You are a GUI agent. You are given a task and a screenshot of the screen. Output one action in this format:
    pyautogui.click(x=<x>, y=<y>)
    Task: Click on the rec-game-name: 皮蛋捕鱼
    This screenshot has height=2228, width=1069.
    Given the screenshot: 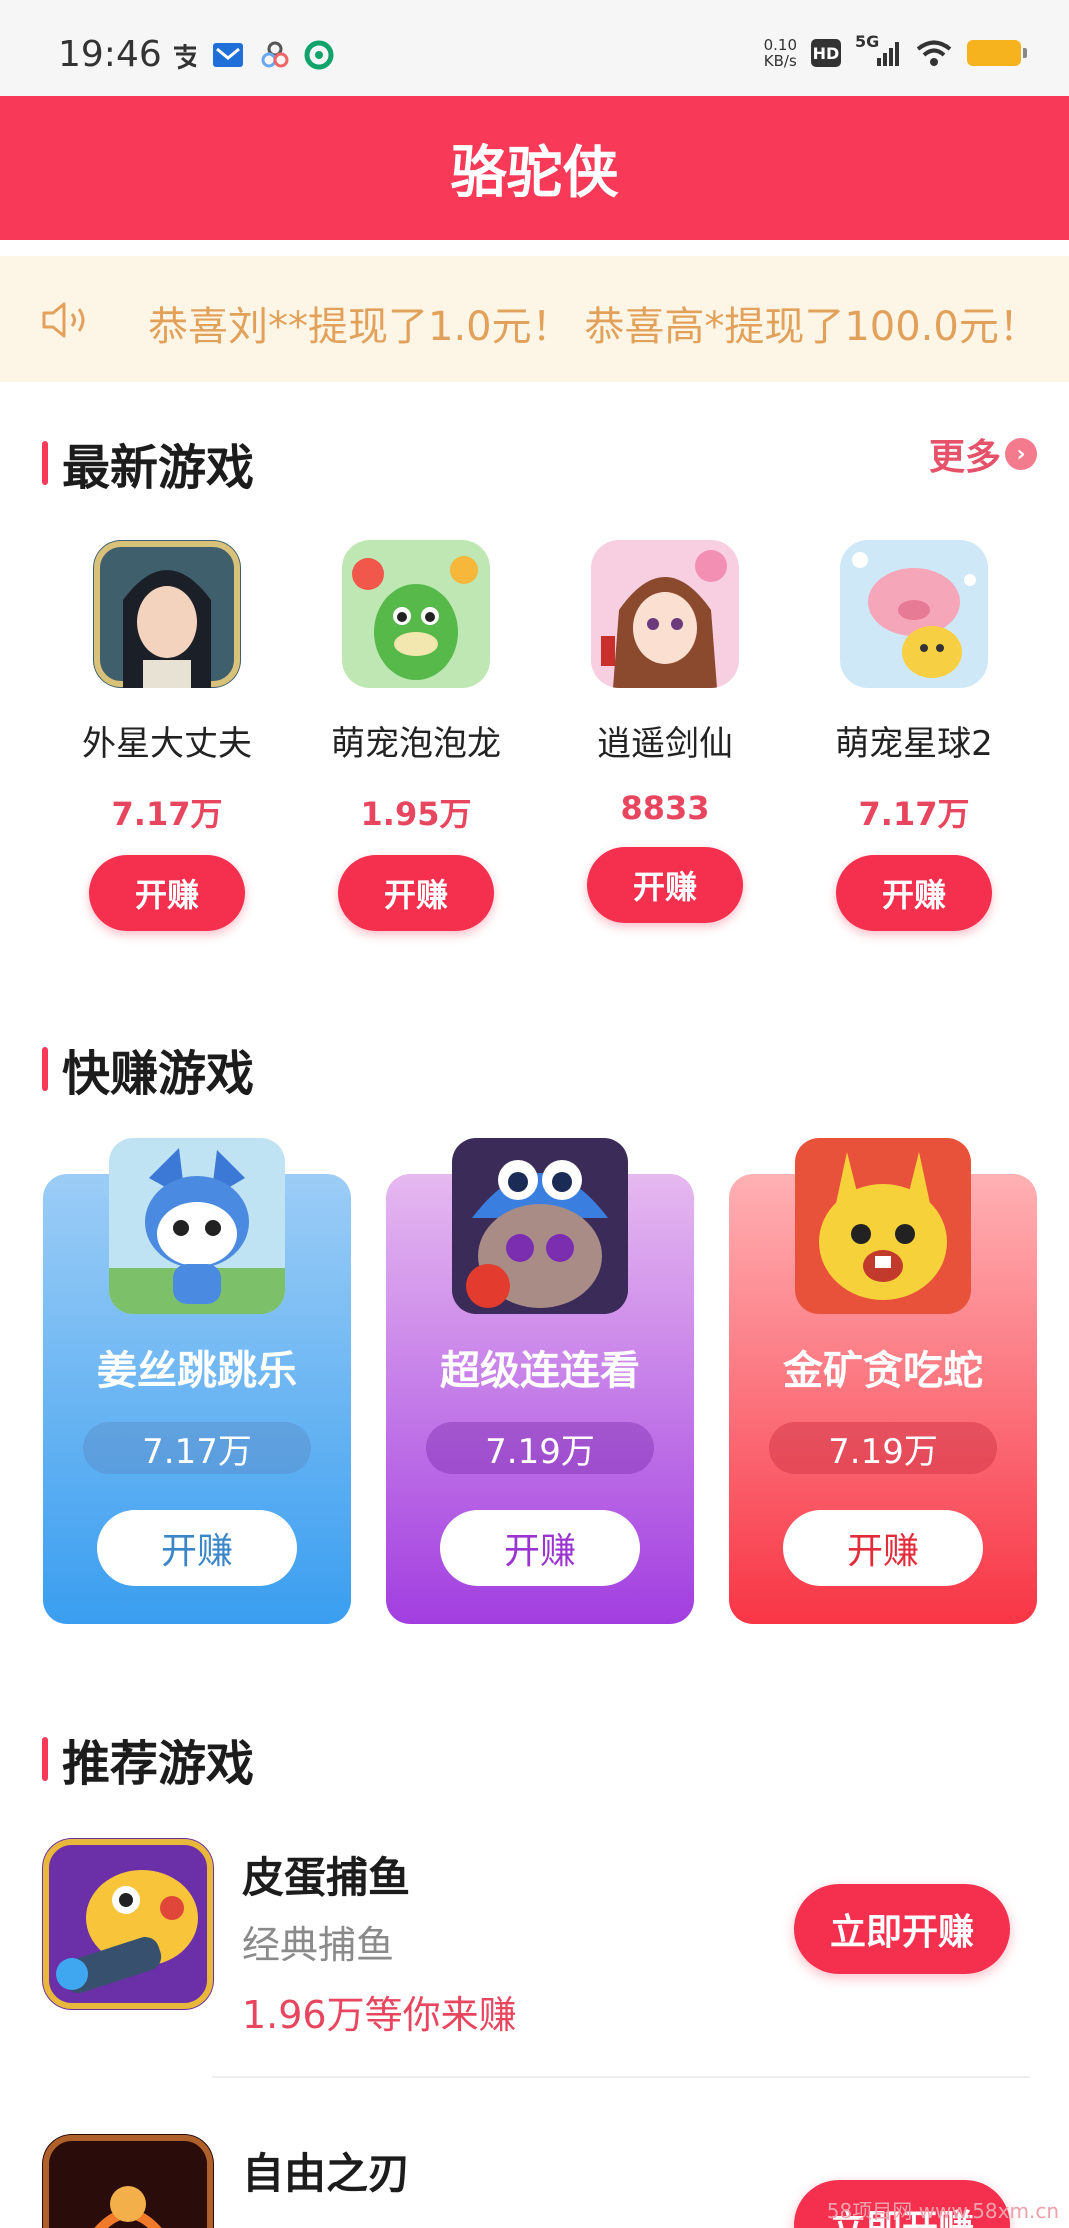 What is the action you would take?
    pyautogui.click(x=326, y=1877)
    